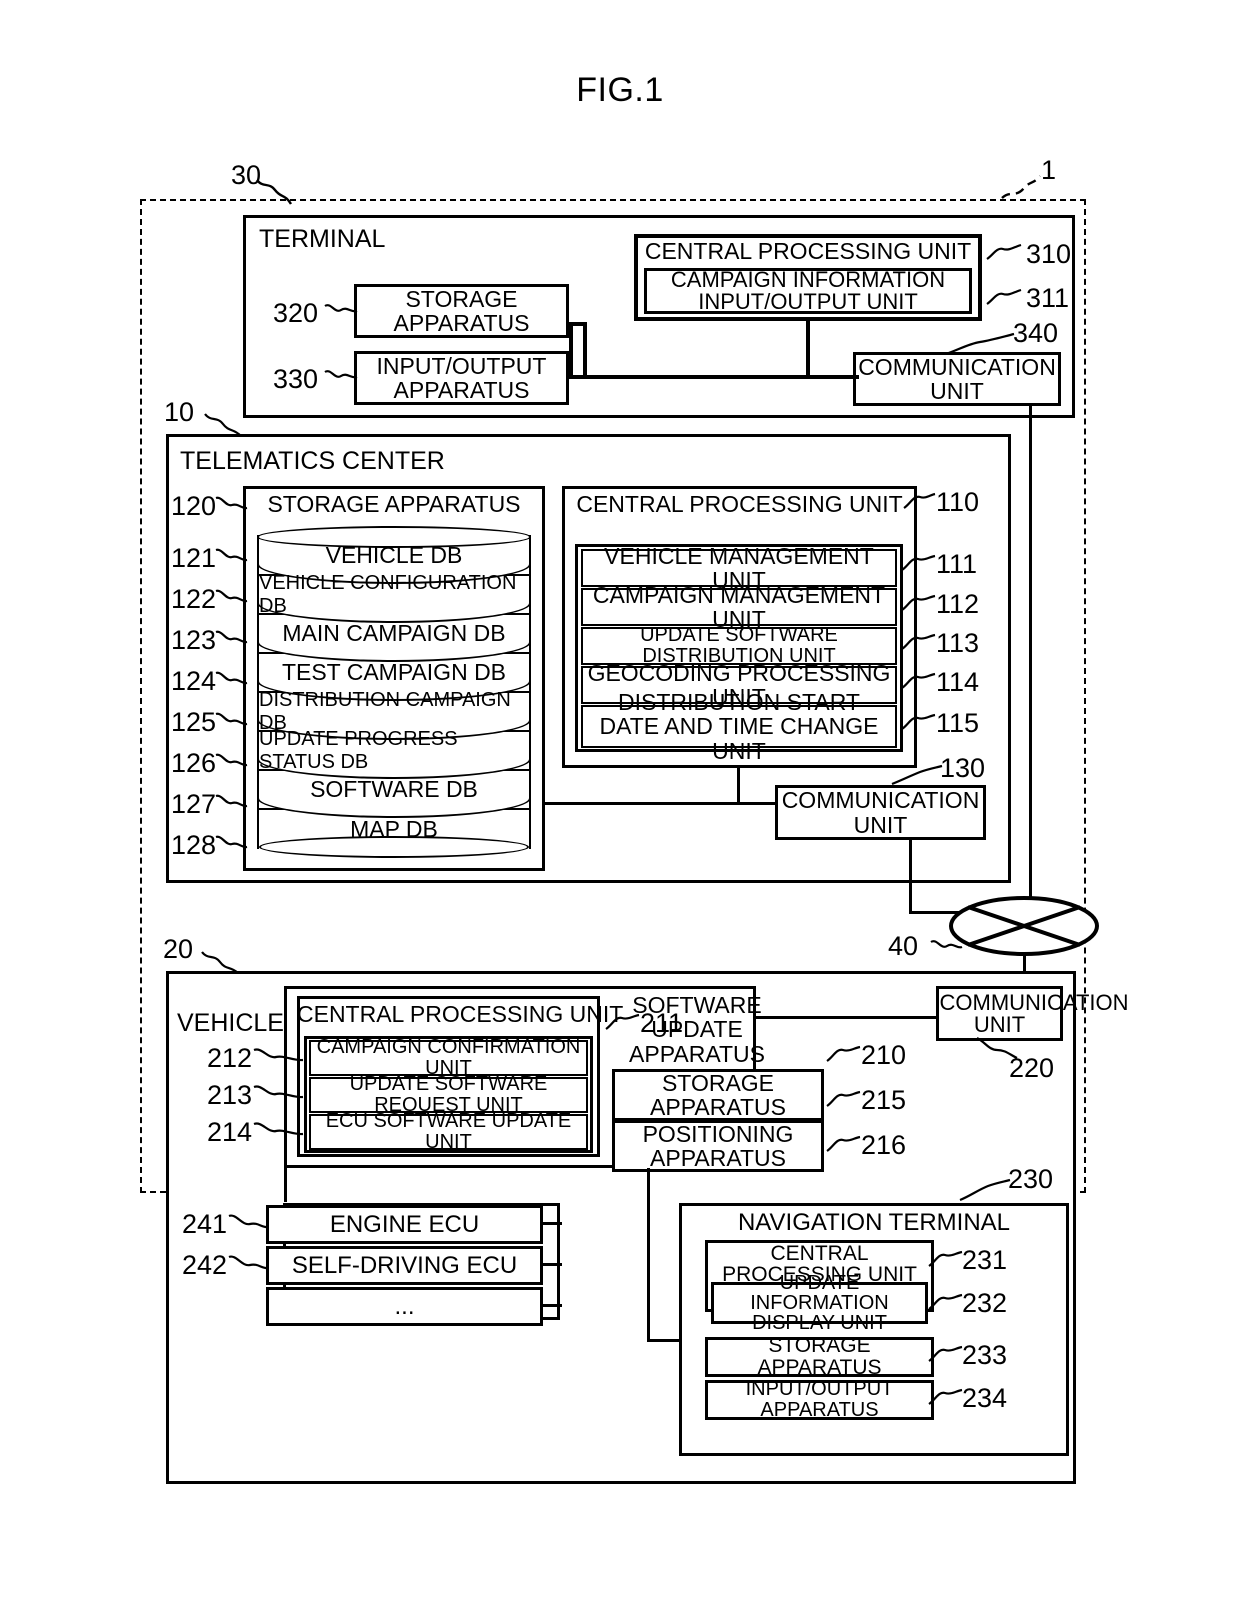 This screenshot has height=1608, width=1240. What do you see at coordinates (551, 1223) in the screenshot?
I see `wire-ecu1-stub` at bounding box center [551, 1223].